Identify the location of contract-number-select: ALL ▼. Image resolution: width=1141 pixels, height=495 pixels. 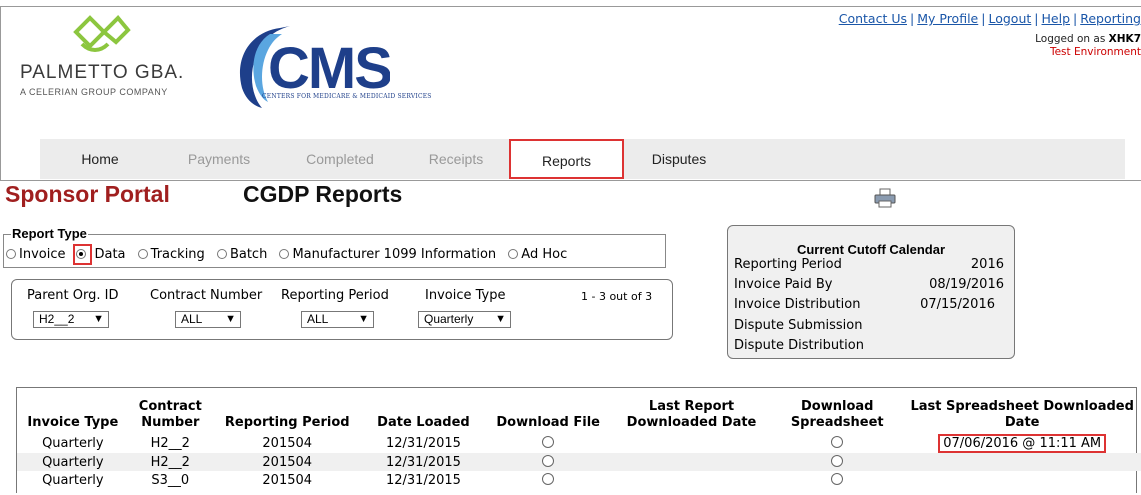
(208, 319).